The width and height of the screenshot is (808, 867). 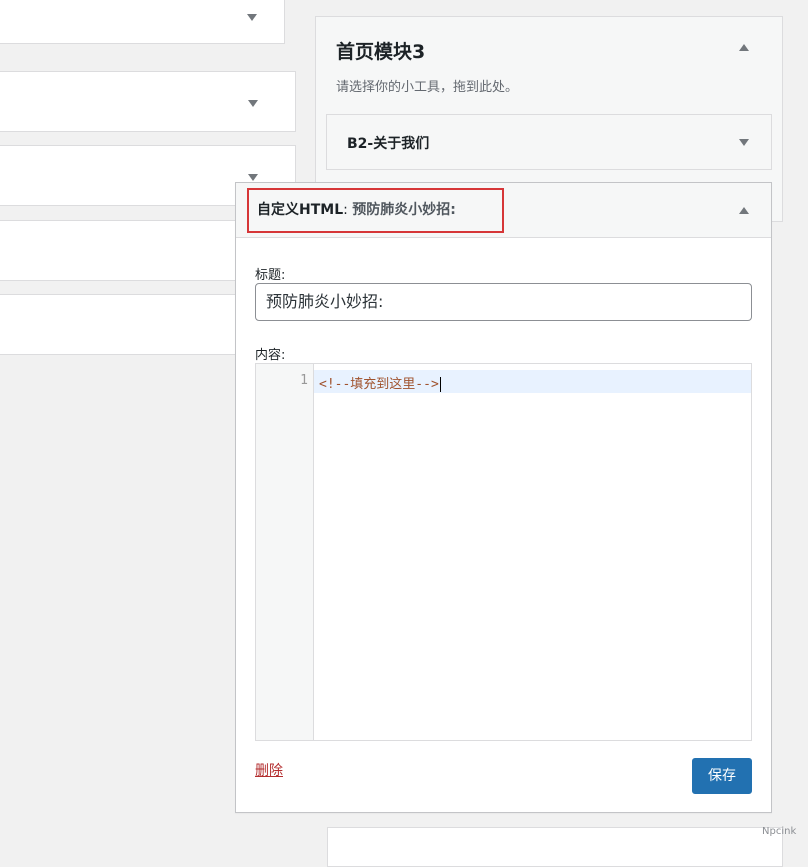 What do you see at coordinates (348, 210) in the screenshot?
I see `widget-title-colon: :` at bounding box center [348, 210].